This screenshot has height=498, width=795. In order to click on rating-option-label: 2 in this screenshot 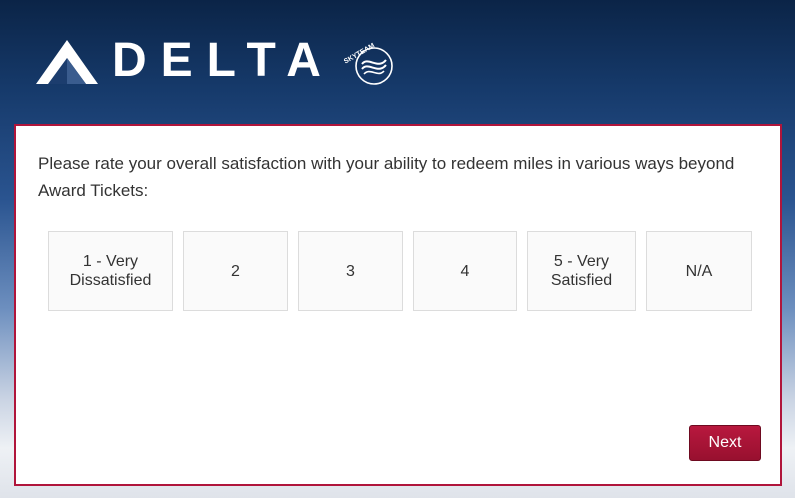, I will do `click(235, 271)`.